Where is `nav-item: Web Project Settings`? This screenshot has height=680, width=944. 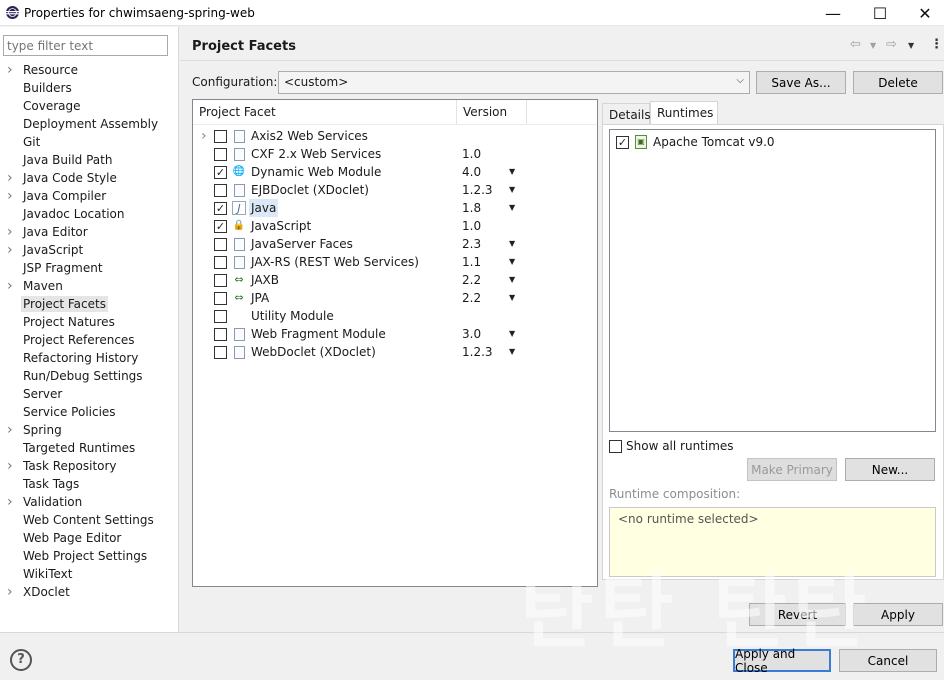
nav-item: Web Project Settings is located at coordinates (89, 556).